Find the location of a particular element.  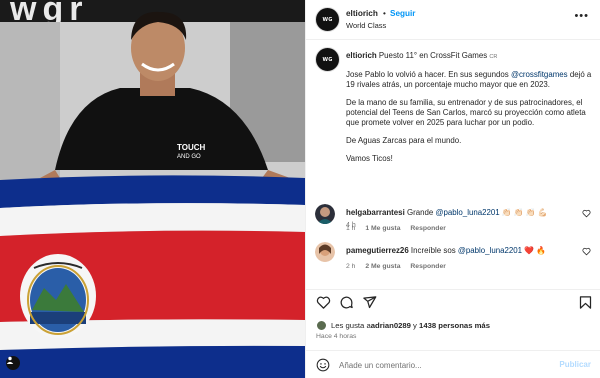

avatar-logo-text: WG is located at coordinates (327, 19).